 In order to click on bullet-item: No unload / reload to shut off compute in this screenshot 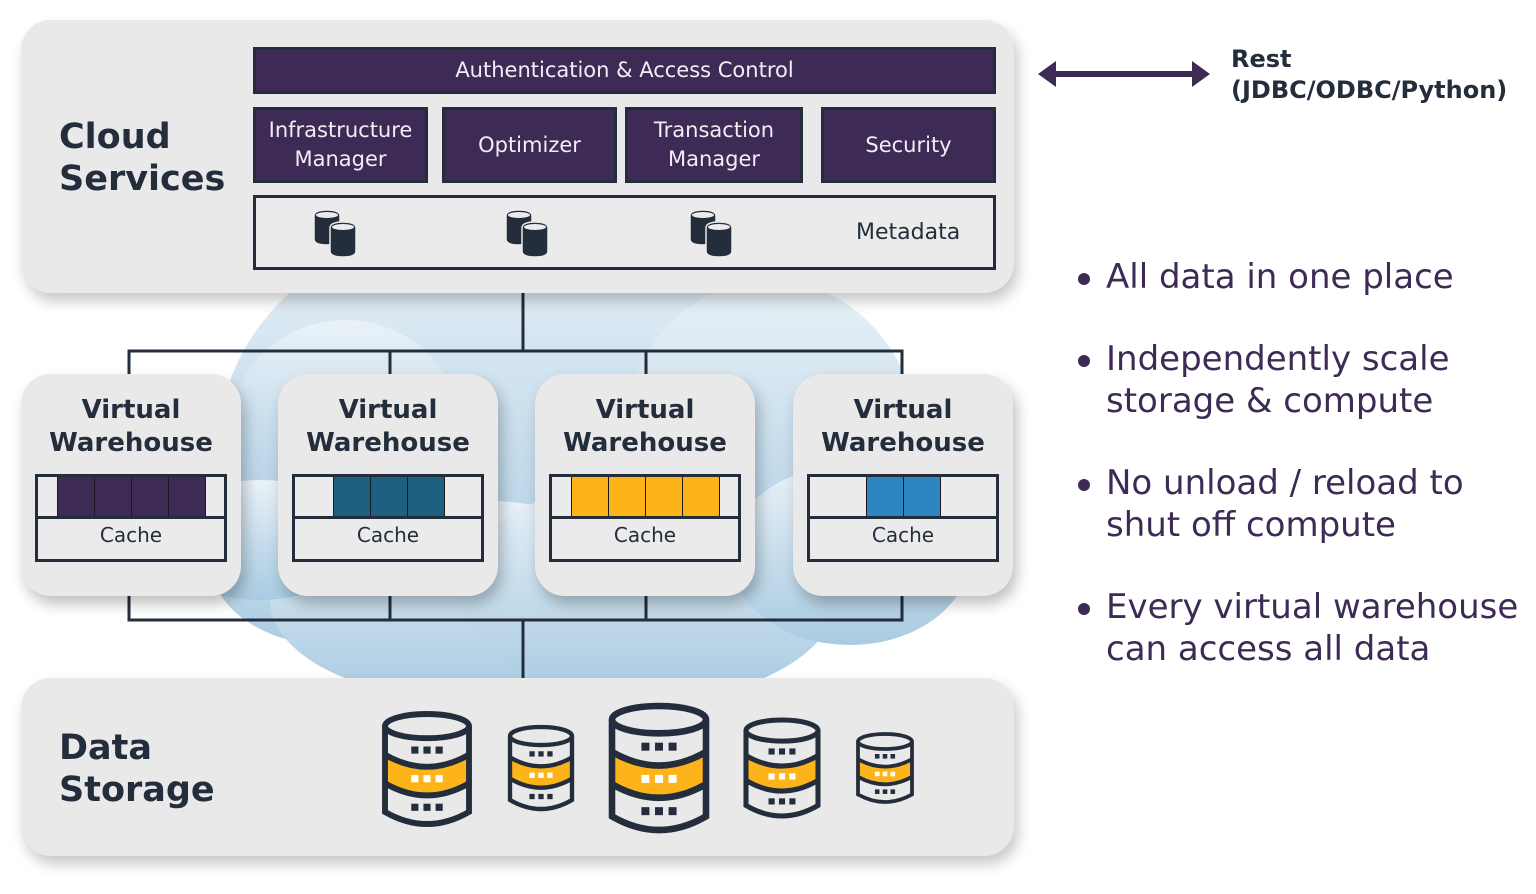, I will do `click(1307, 504)`.